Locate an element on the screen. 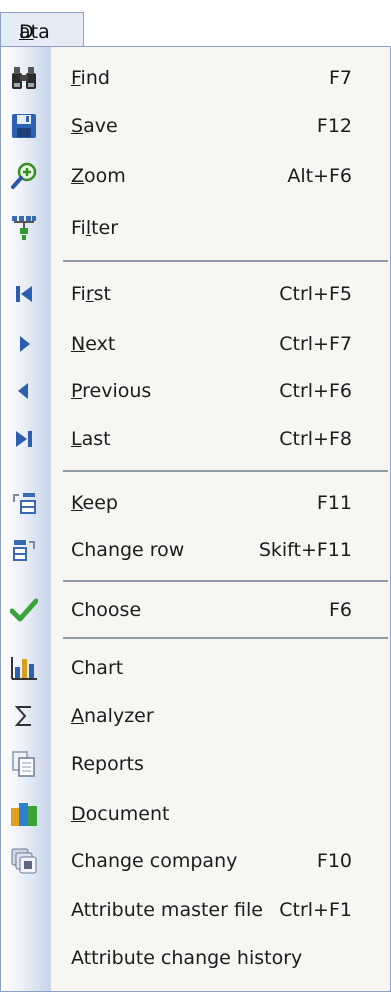  menu-item-reports: Reports is located at coordinates (195, 764).